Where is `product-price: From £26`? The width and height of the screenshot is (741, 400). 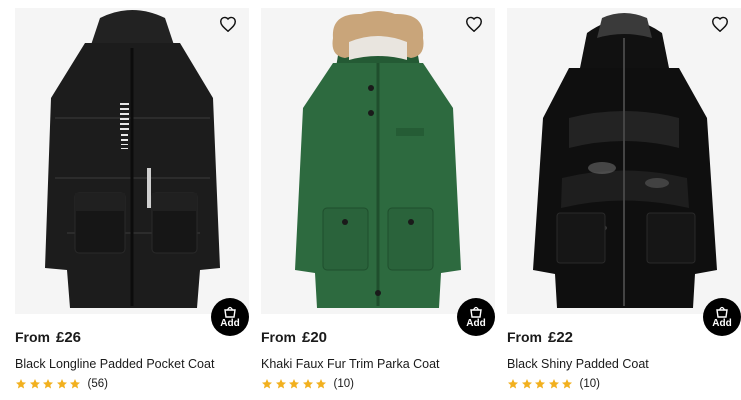
product-price: From £26 is located at coordinates (48, 337).